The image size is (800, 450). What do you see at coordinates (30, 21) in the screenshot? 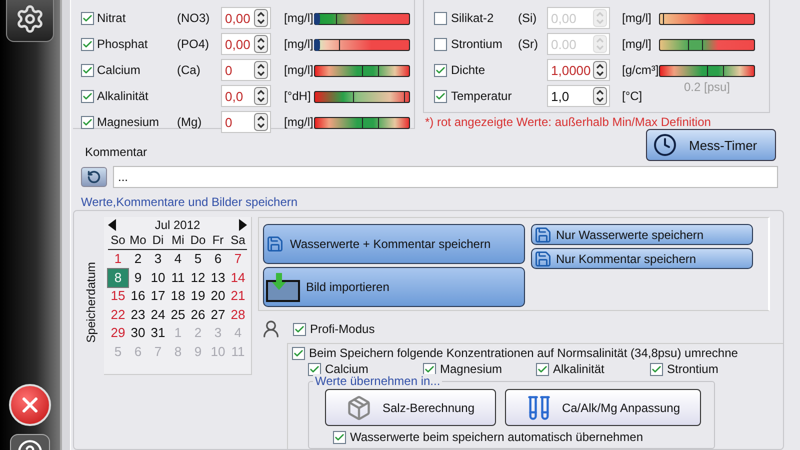
I see `settings-button` at bounding box center [30, 21].